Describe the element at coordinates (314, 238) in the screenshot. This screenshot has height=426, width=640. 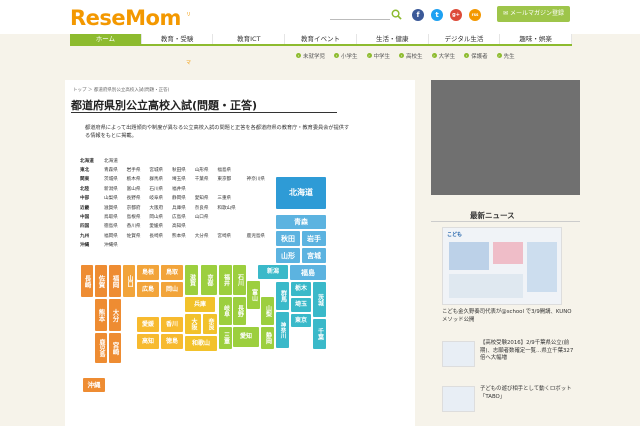
I see `map-iwate: 岩手` at that location.